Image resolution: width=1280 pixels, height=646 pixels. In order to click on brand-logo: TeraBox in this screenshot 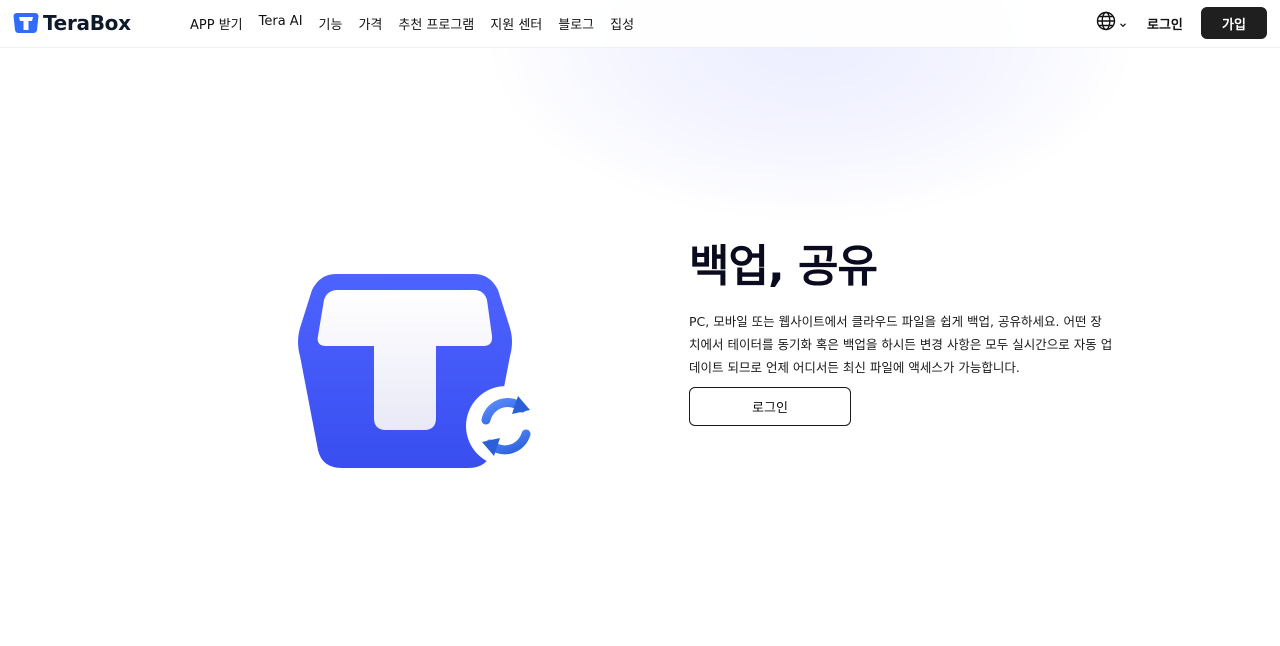, I will do `click(72, 23)`.